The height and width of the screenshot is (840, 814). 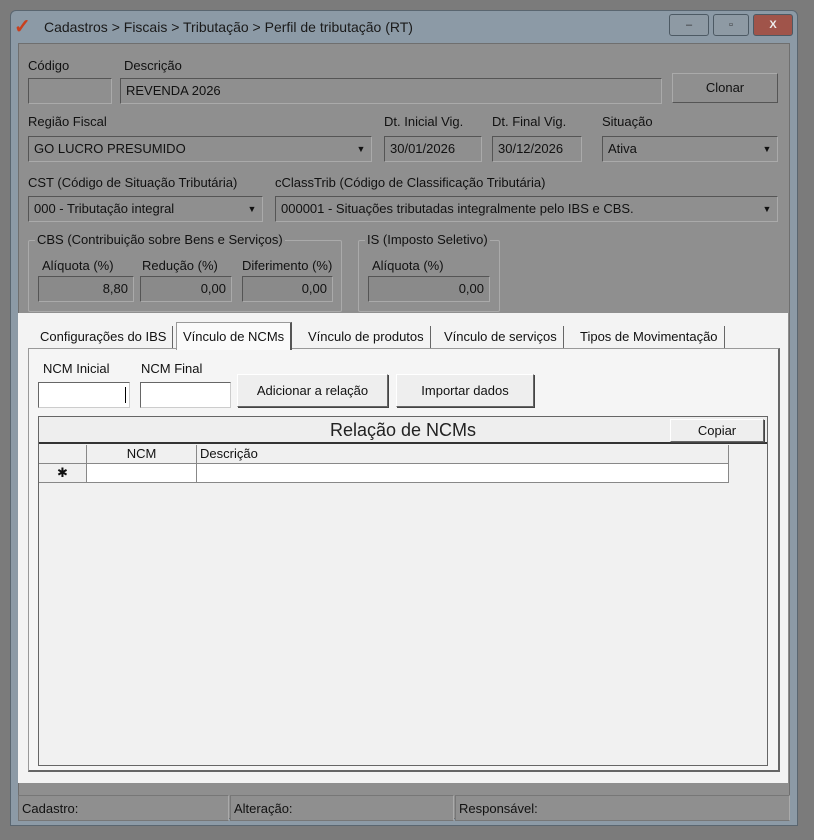 I want to click on cbs-reducao-label: Redução (%), so click(x=180, y=265).